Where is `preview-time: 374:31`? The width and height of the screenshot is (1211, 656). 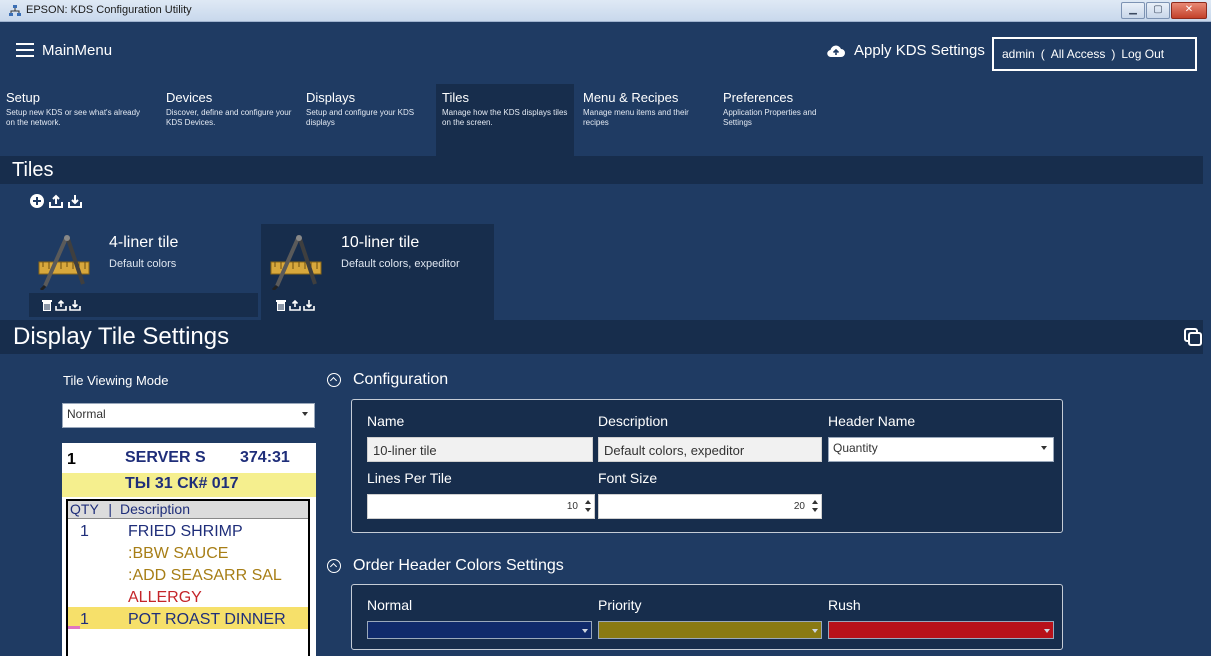
preview-time: 374:31 is located at coordinates (265, 457).